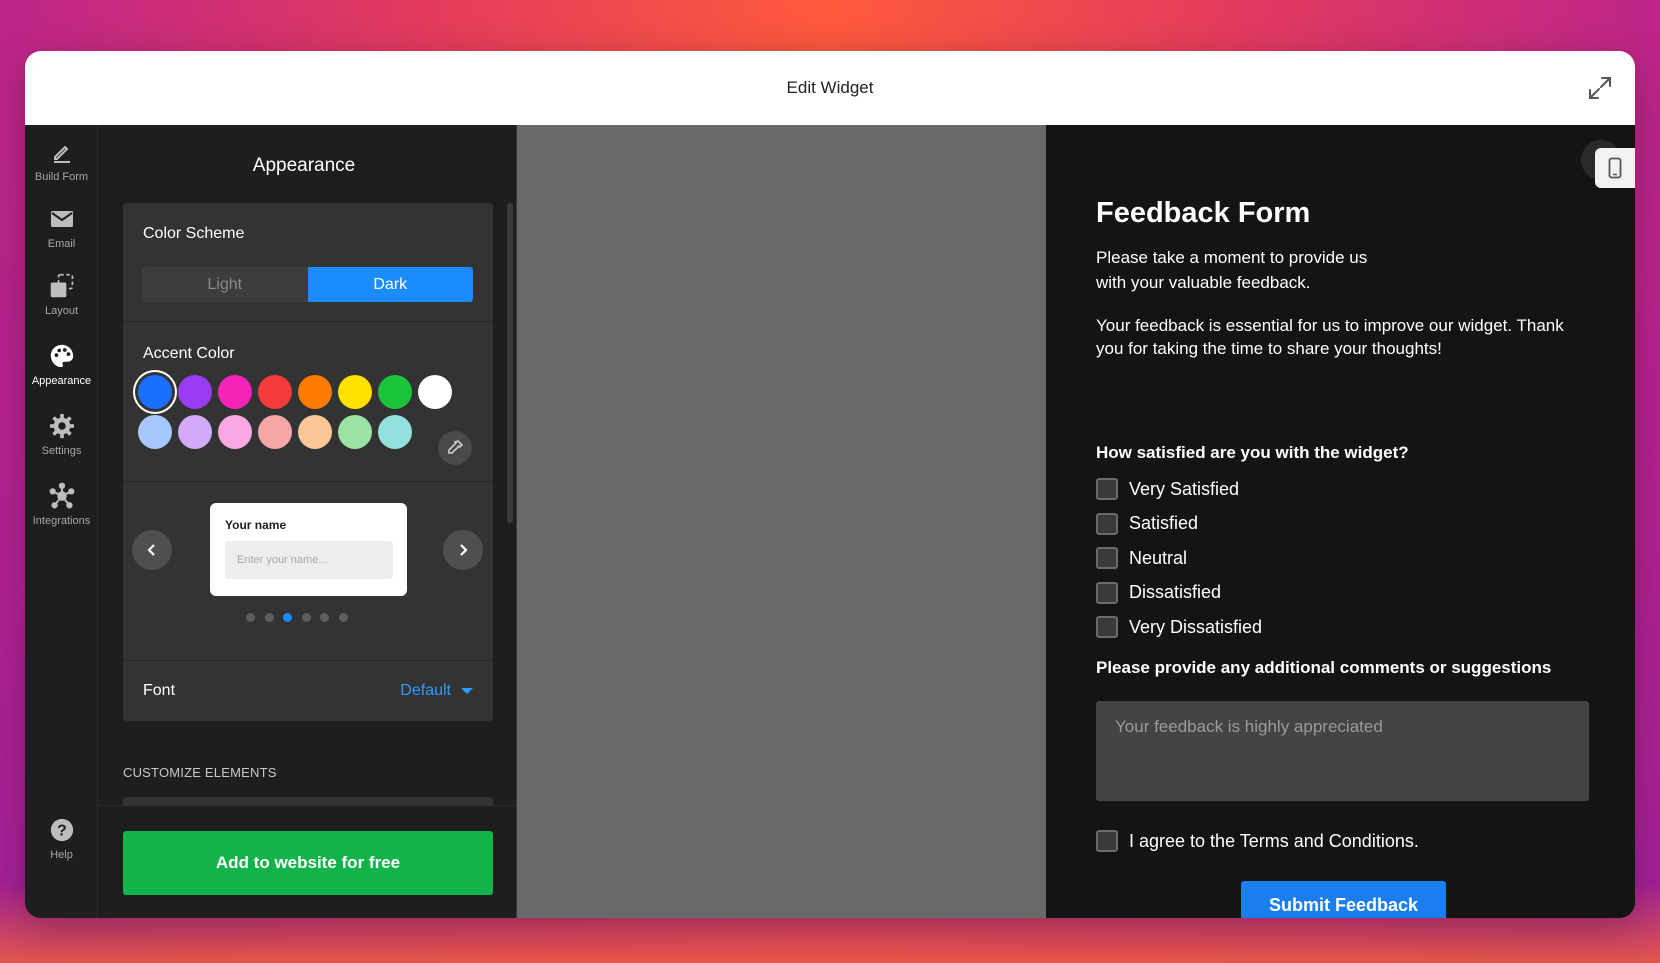 The height and width of the screenshot is (963, 1660). Describe the element at coordinates (467, 691) in the screenshot. I see `caret-down-icon` at that location.